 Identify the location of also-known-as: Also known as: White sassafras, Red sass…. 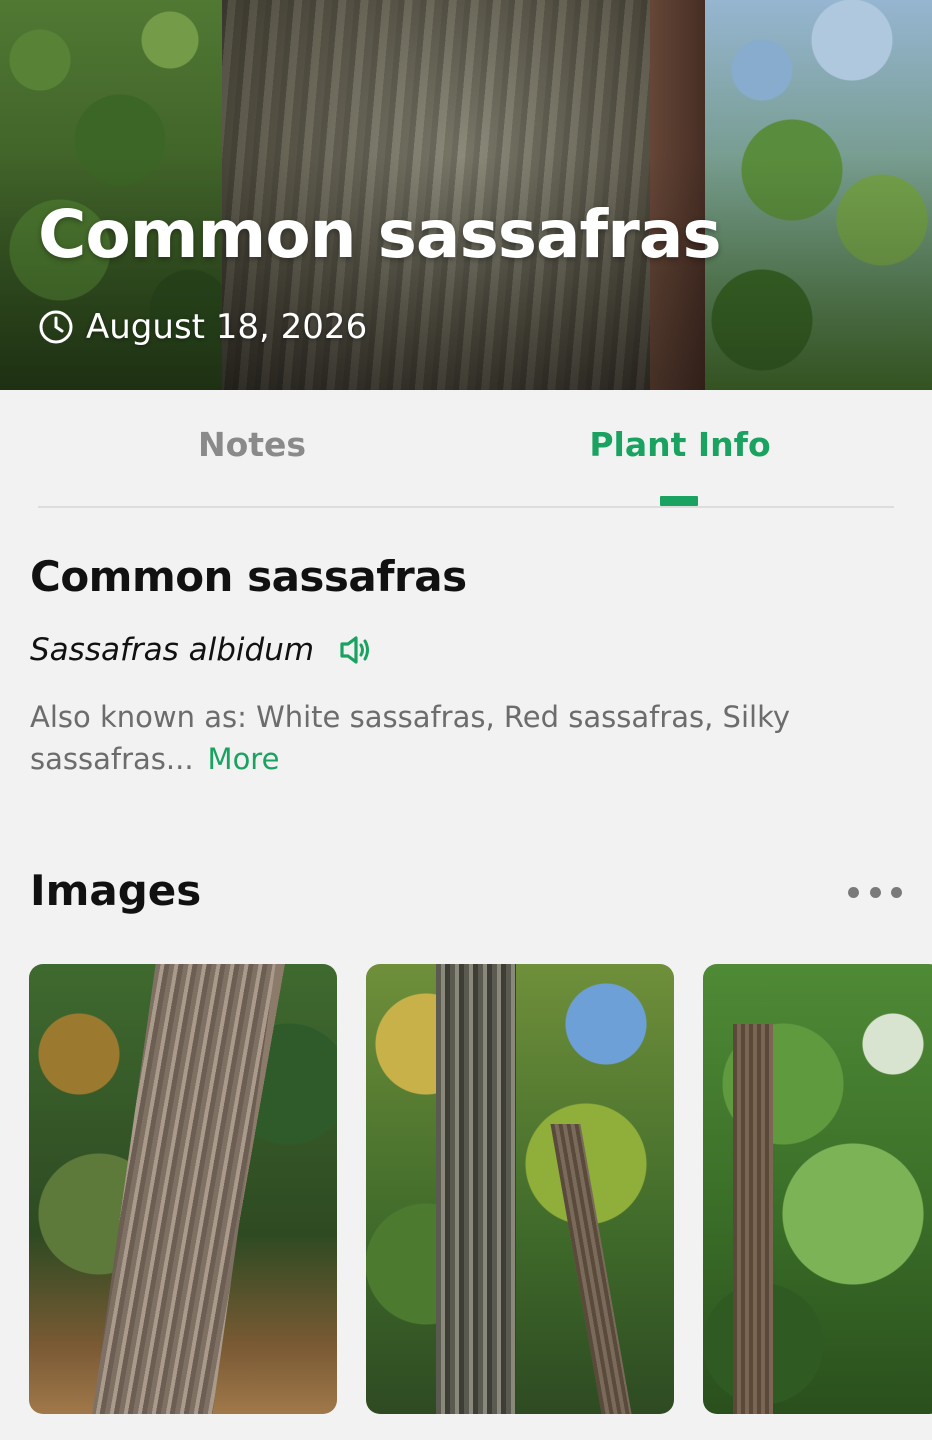
(465, 738).